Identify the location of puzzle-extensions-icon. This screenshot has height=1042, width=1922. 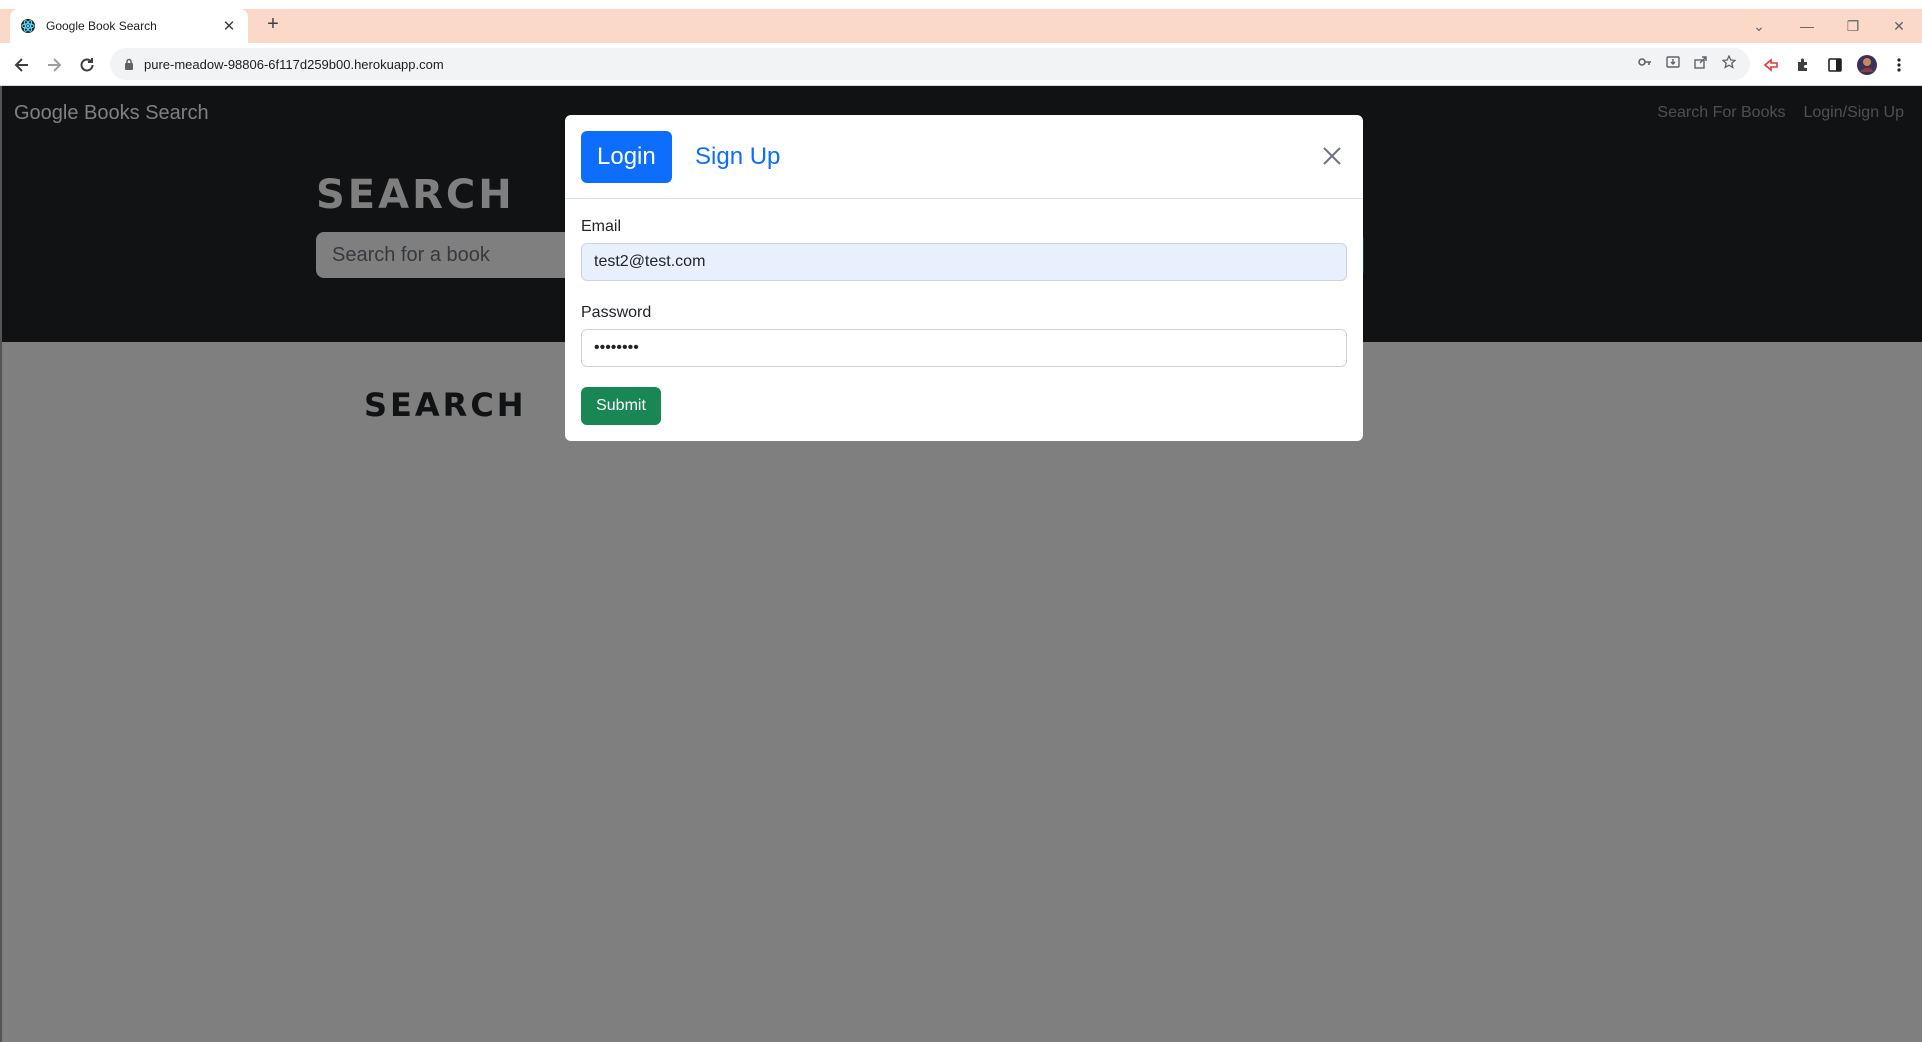
(1803, 65).